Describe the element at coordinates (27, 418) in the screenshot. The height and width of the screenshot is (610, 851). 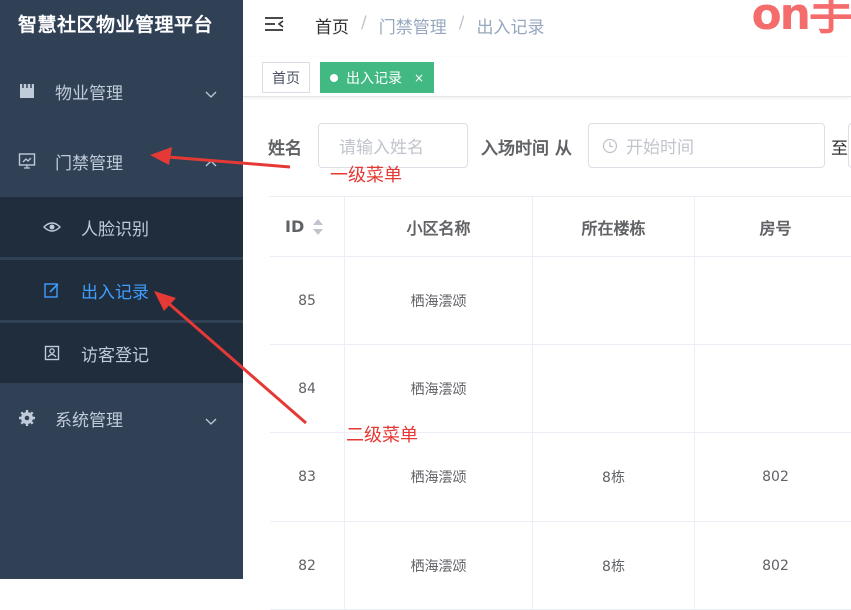
I see `gear-icon` at that location.